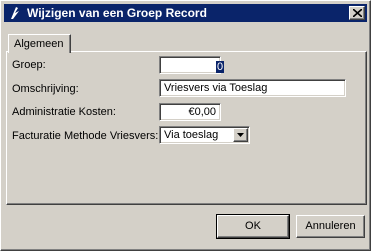 Image resolution: width=371 pixels, height=251 pixels. Describe the element at coordinates (191, 135) in the screenshot. I see `facturatie-value: Via toeslag` at that location.